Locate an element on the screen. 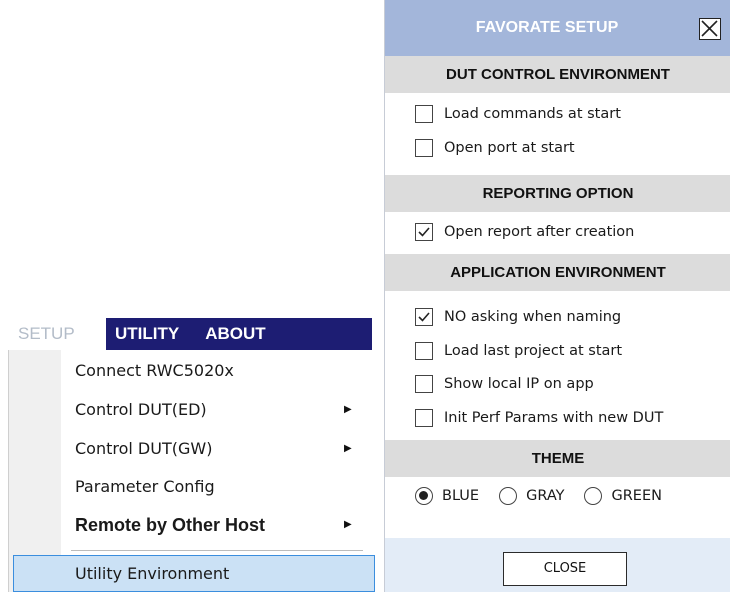 This screenshot has width=730, height=592. menu-item-parameter-config: Parameter Config is located at coordinates (191, 487).